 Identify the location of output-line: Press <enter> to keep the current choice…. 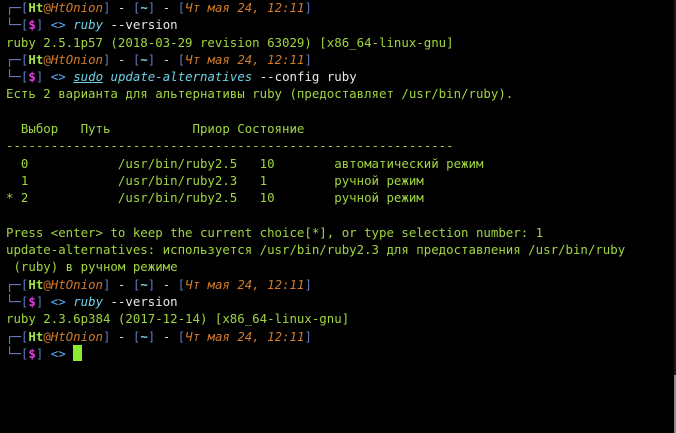
(341, 232).